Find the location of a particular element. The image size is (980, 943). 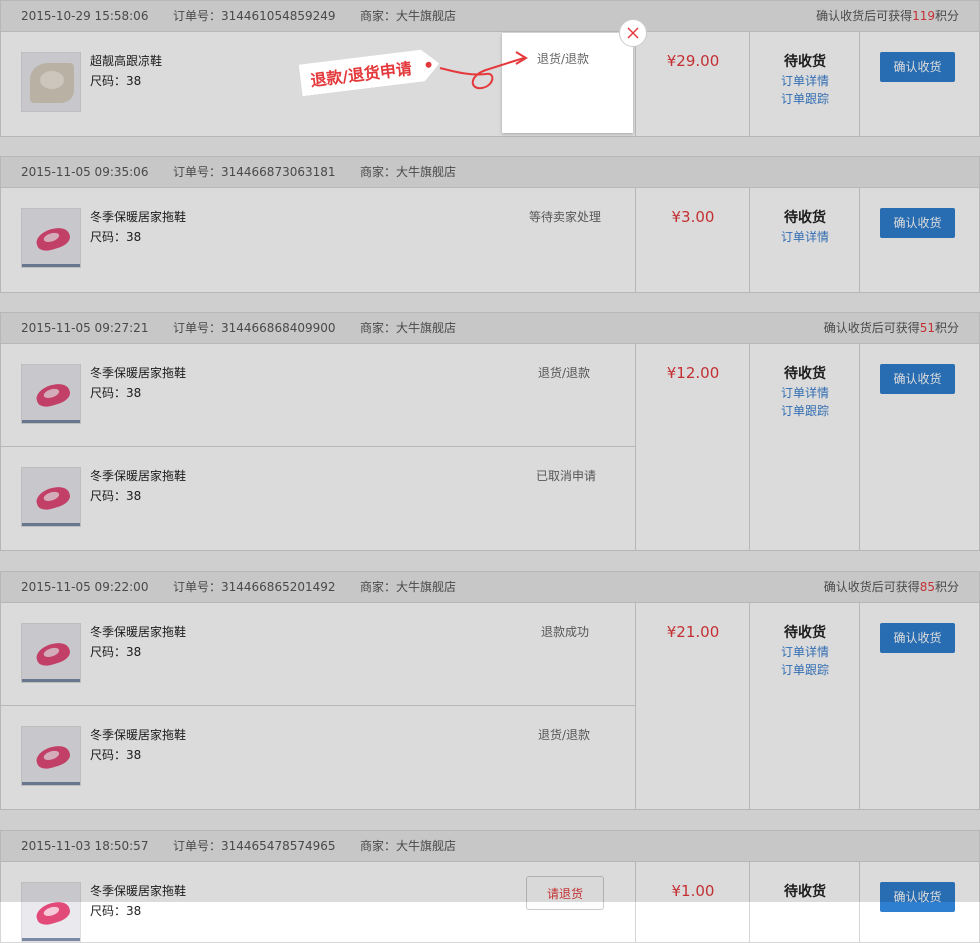

arrow-icon is located at coordinates (483, 70).